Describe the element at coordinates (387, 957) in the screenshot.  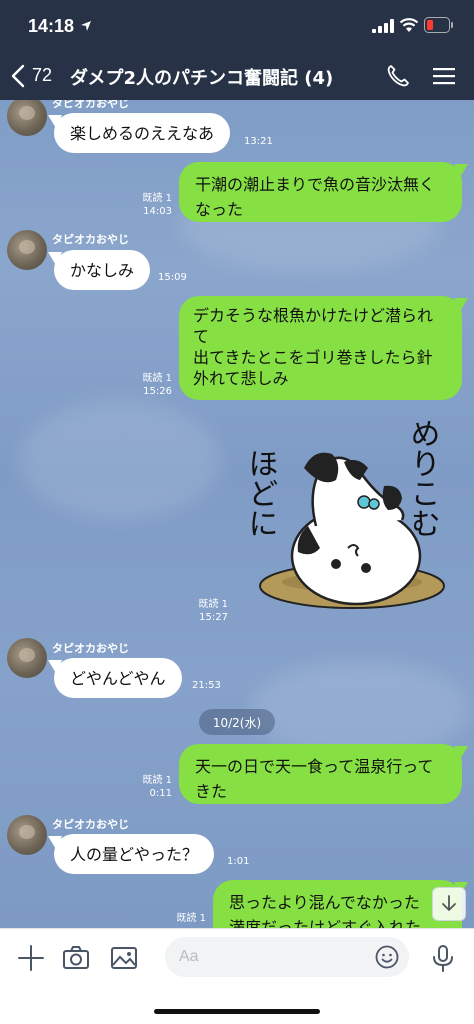
I see `emoji-icon` at that location.